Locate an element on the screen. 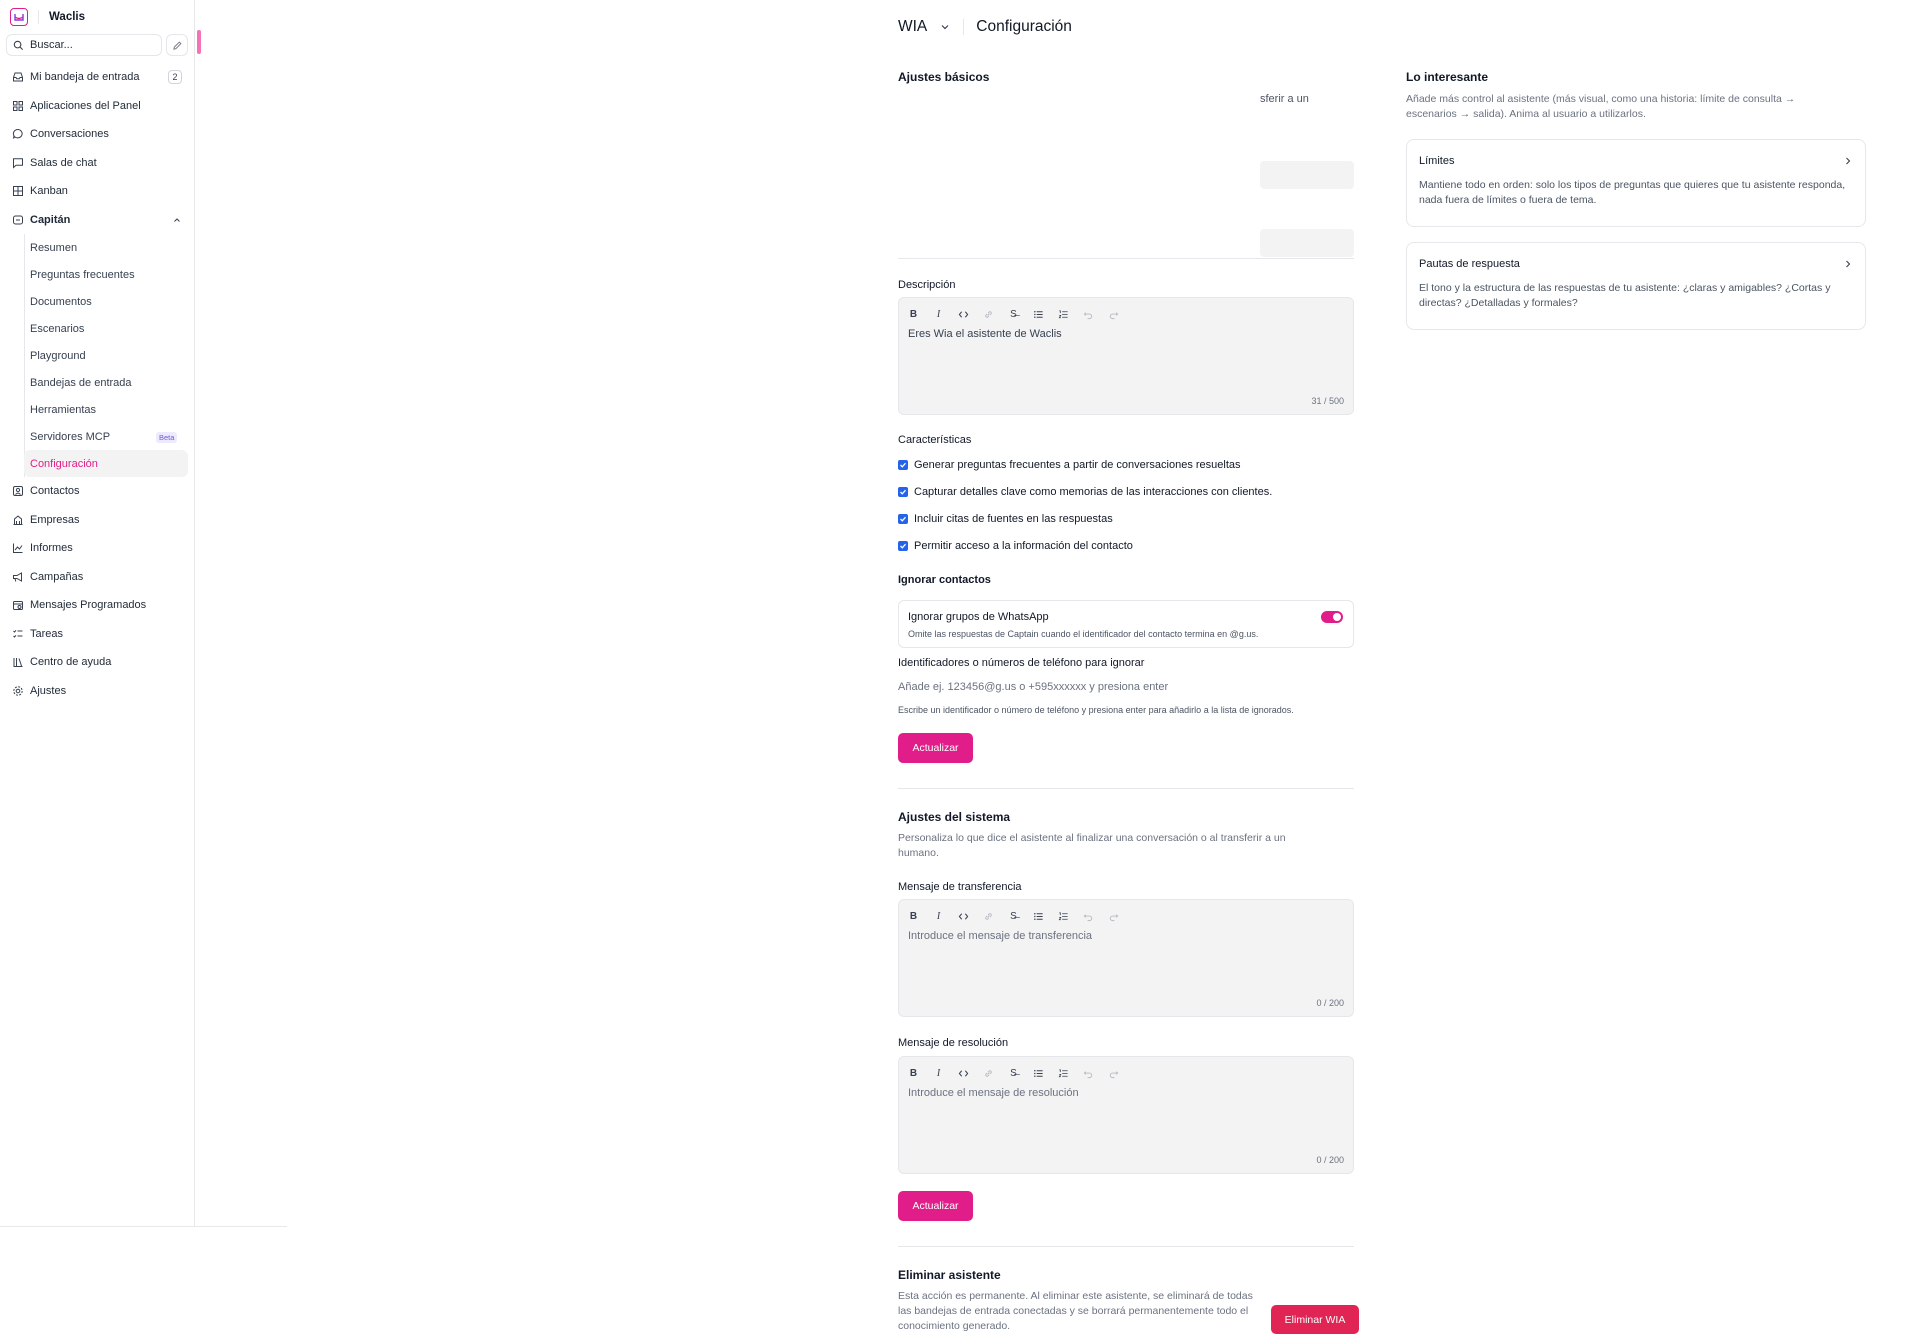 The image size is (1920, 1340). description-label: Descripción is located at coordinates (927, 285).